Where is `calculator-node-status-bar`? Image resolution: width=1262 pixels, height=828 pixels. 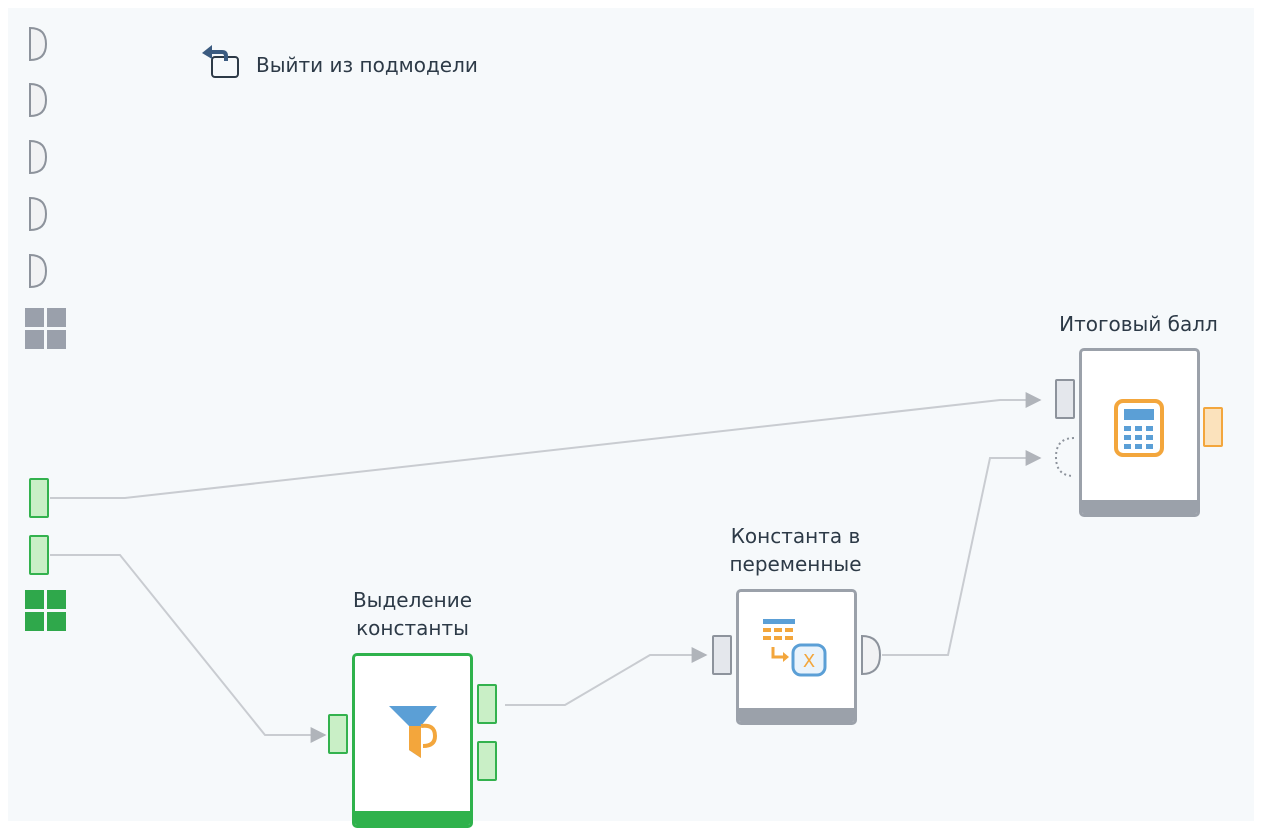 calculator-node-status-bar is located at coordinates (1139, 507).